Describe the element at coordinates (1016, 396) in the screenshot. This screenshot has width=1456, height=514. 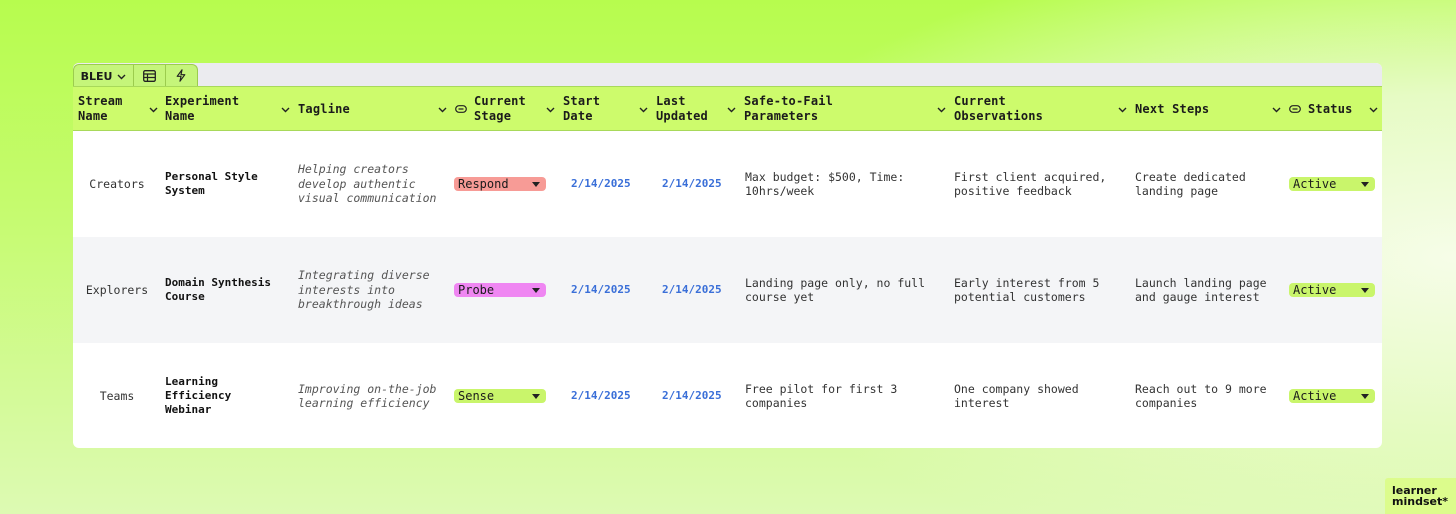
I see `observations-text: One company showed interest` at that location.